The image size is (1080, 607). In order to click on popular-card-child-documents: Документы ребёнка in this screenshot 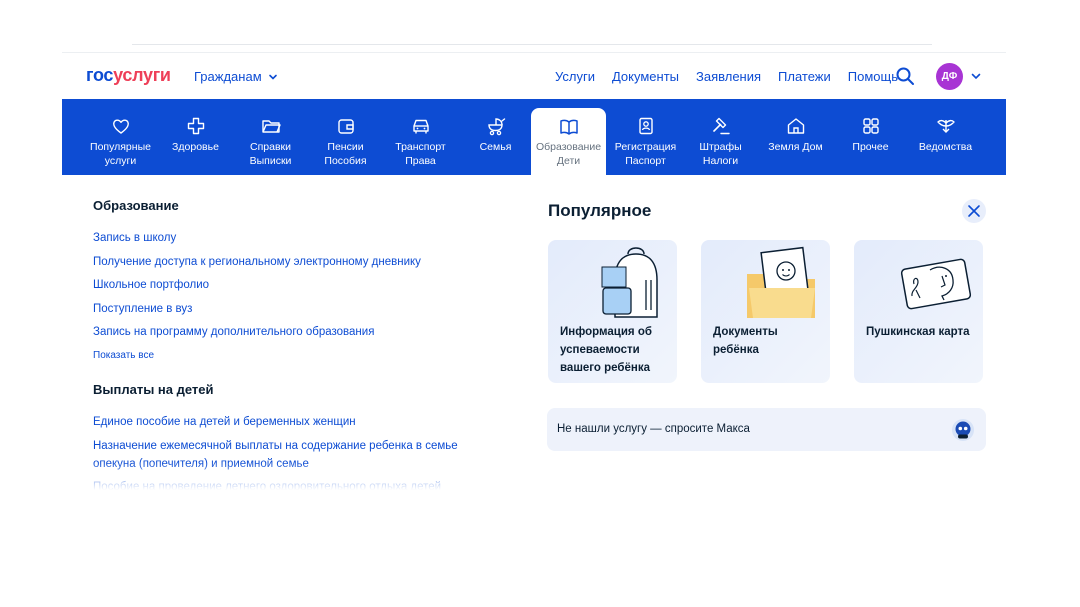, I will do `click(765, 311)`.